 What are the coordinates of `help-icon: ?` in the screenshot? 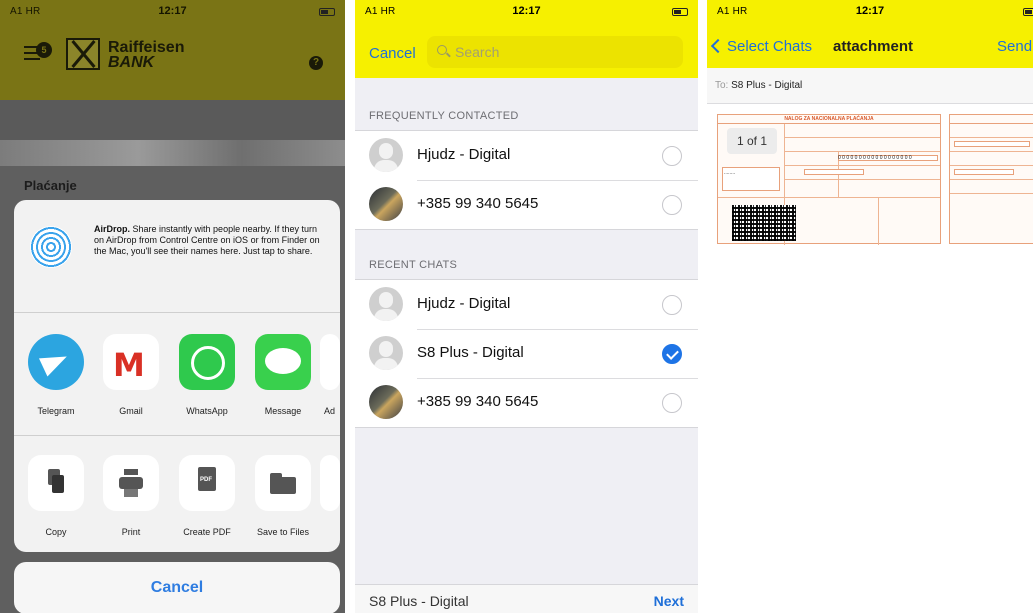 It's located at (316, 63).